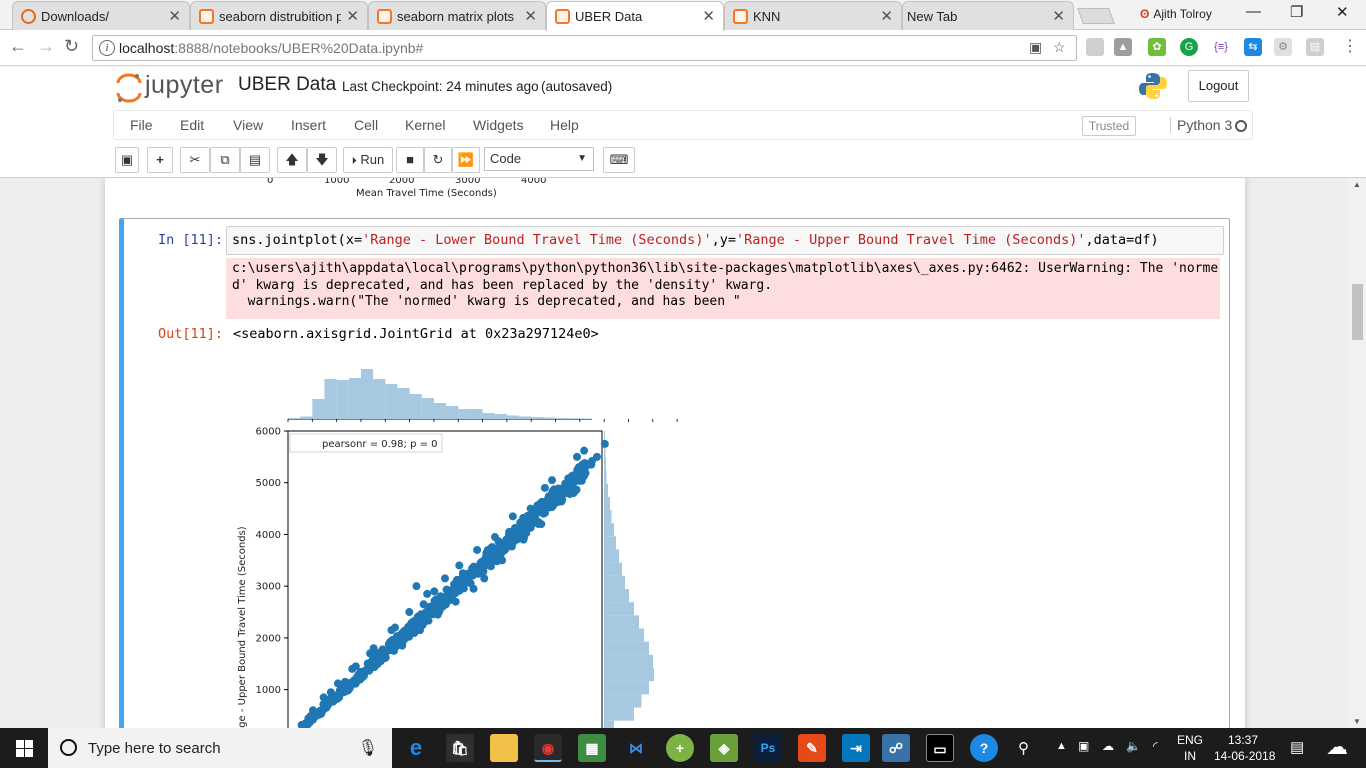 This screenshot has width=1366, height=768. What do you see at coordinates (1243, 740) in the screenshot?
I see `clock-time: 13:37` at bounding box center [1243, 740].